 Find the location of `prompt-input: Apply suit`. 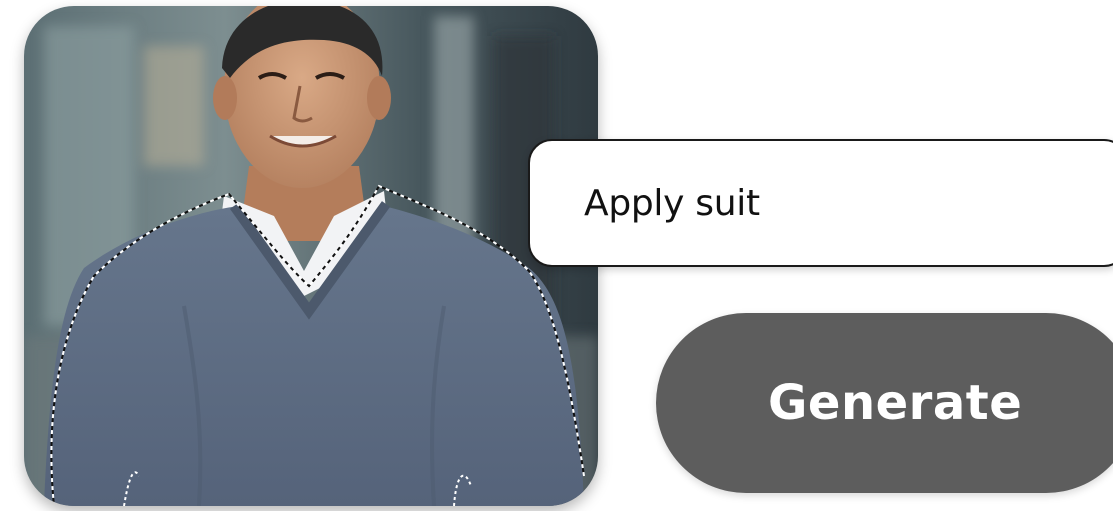

prompt-input: Apply suit is located at coordinates (820, 203).